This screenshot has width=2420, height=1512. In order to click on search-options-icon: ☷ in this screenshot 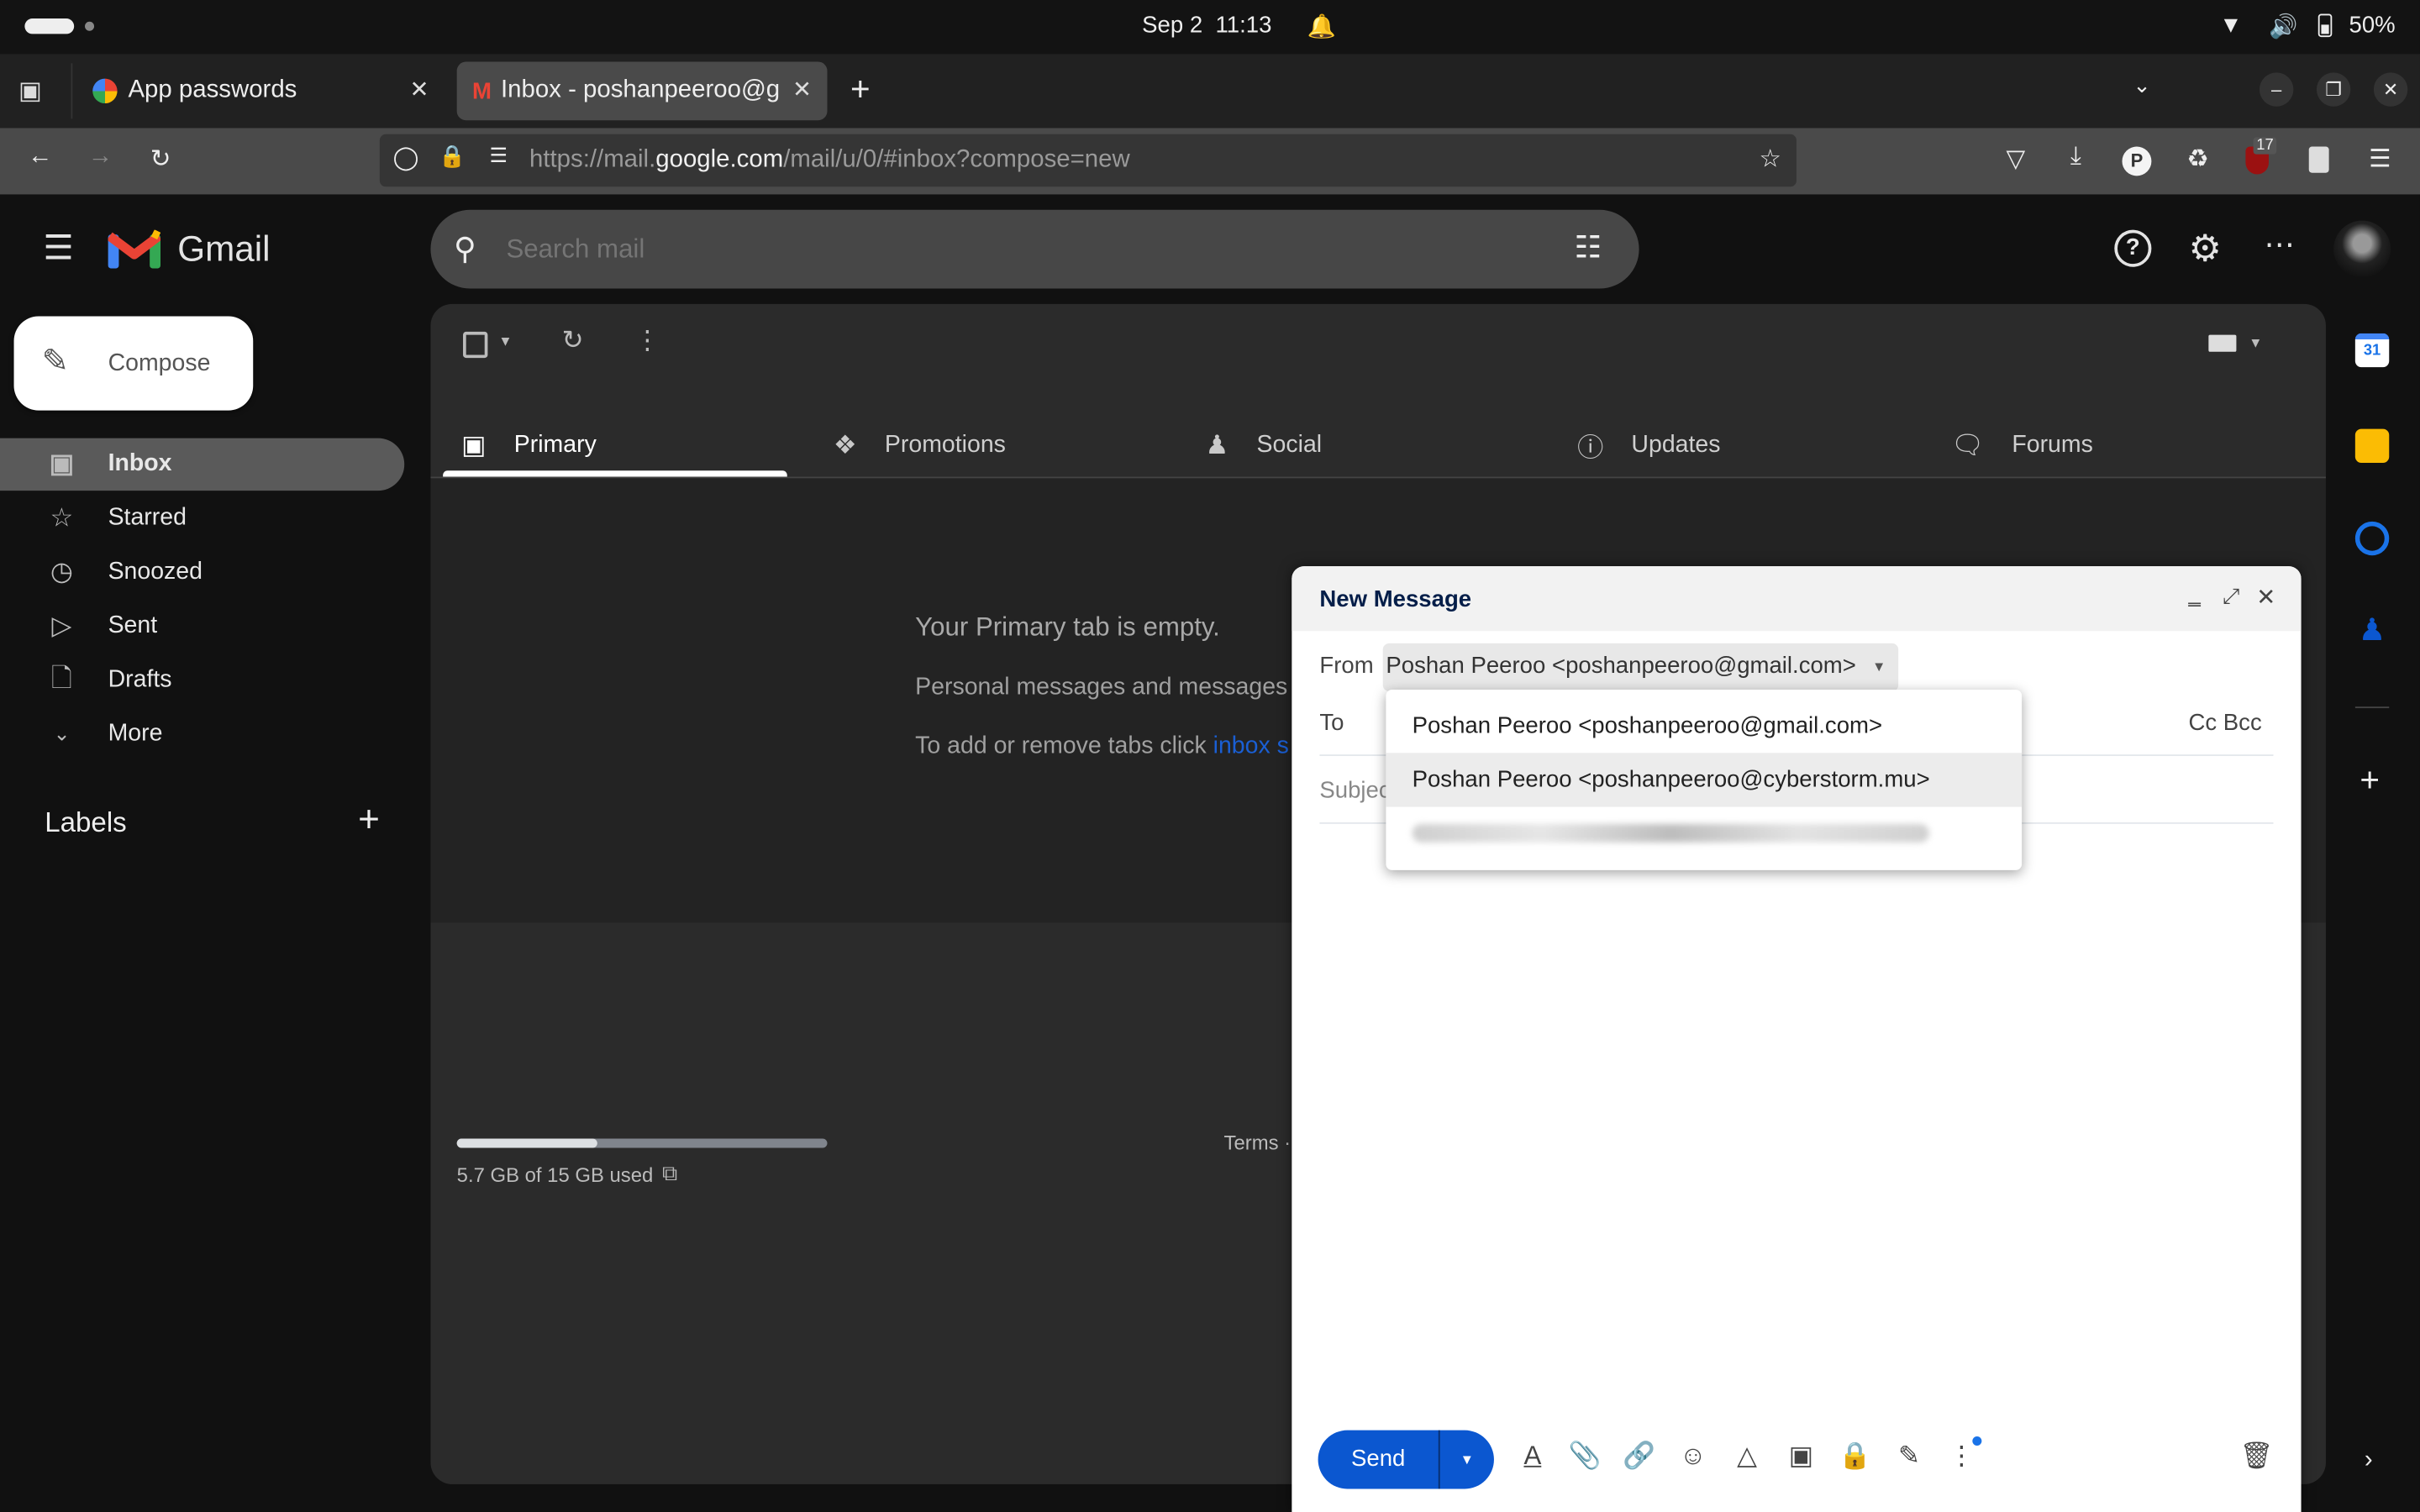, I will do `click(1588, 247)`.